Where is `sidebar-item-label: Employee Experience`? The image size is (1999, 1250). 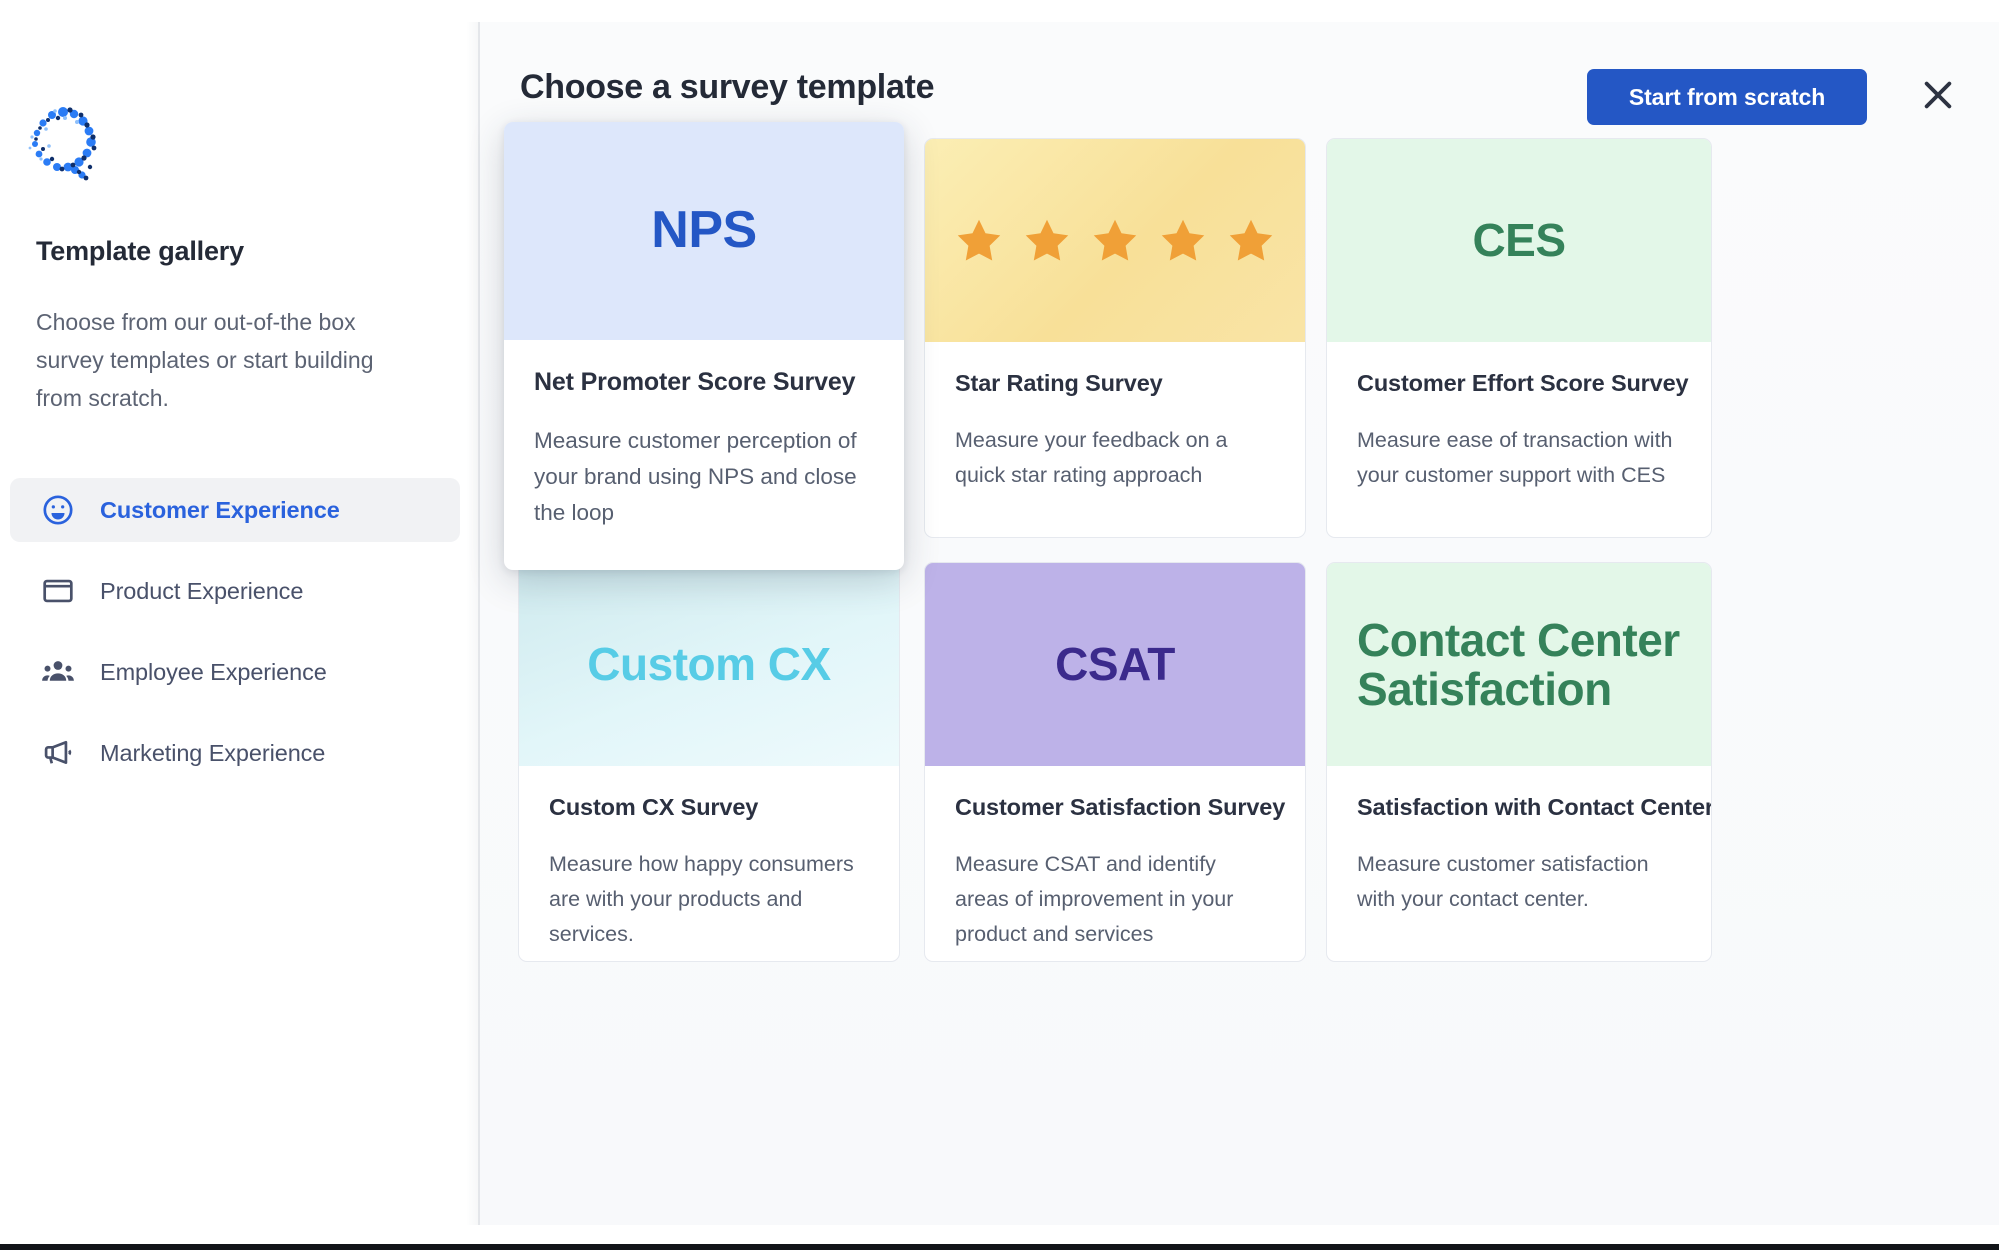 sidebar-item-label: Employee Experience is located at coordinates (213, 671).